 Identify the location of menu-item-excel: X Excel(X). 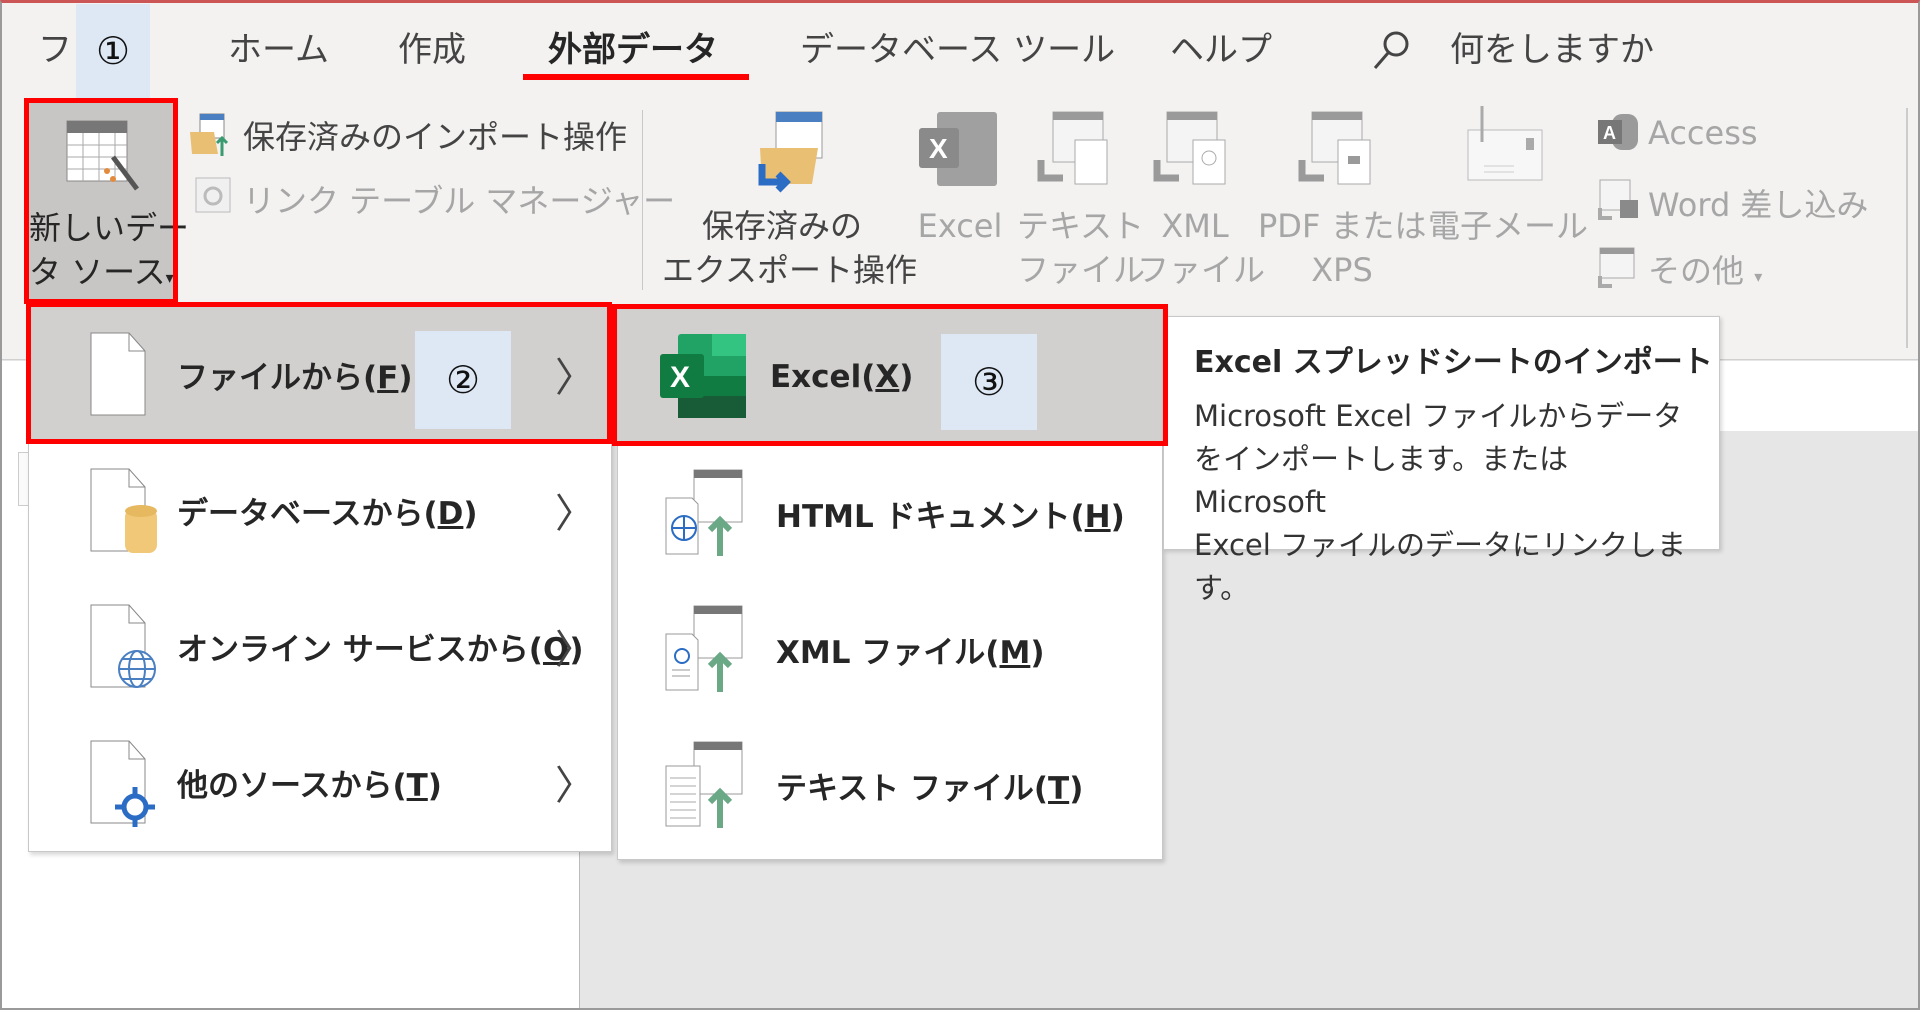
(890, 377).